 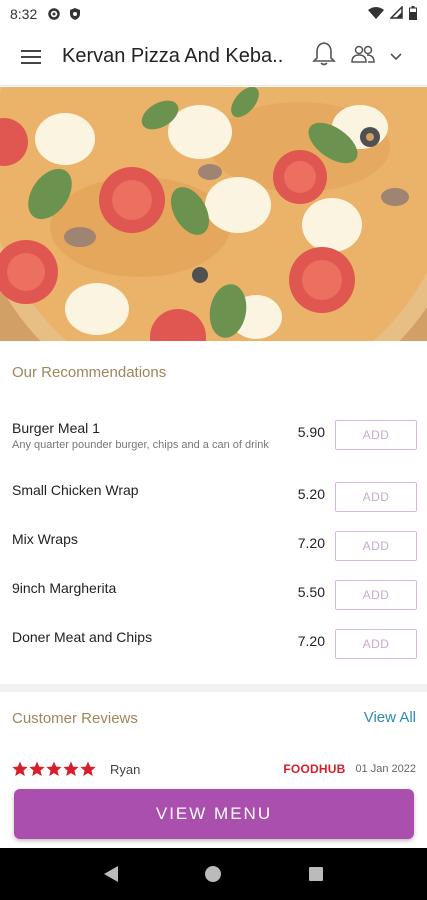 What do you see at coordinates (385, 769) in the screenshot?
I see `review-date: 01 Jan 2022` at bounding box center [385, 769].